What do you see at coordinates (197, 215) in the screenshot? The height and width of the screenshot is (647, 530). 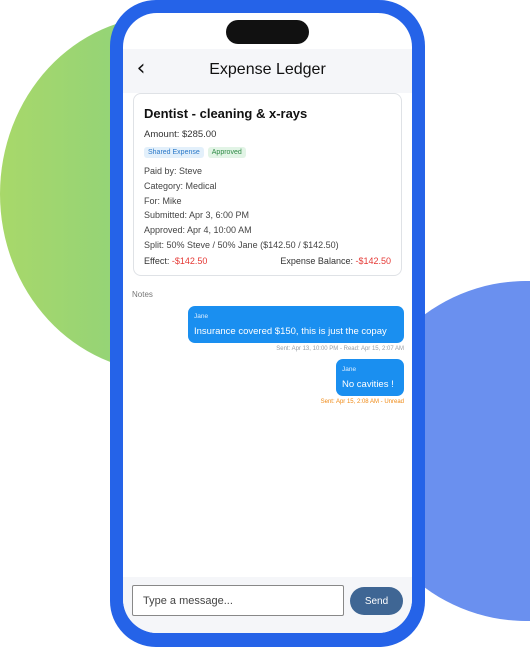 I see `submitted-text: Submitted: Apr 3, 6:00 PM` at bounding box center [197, 215].